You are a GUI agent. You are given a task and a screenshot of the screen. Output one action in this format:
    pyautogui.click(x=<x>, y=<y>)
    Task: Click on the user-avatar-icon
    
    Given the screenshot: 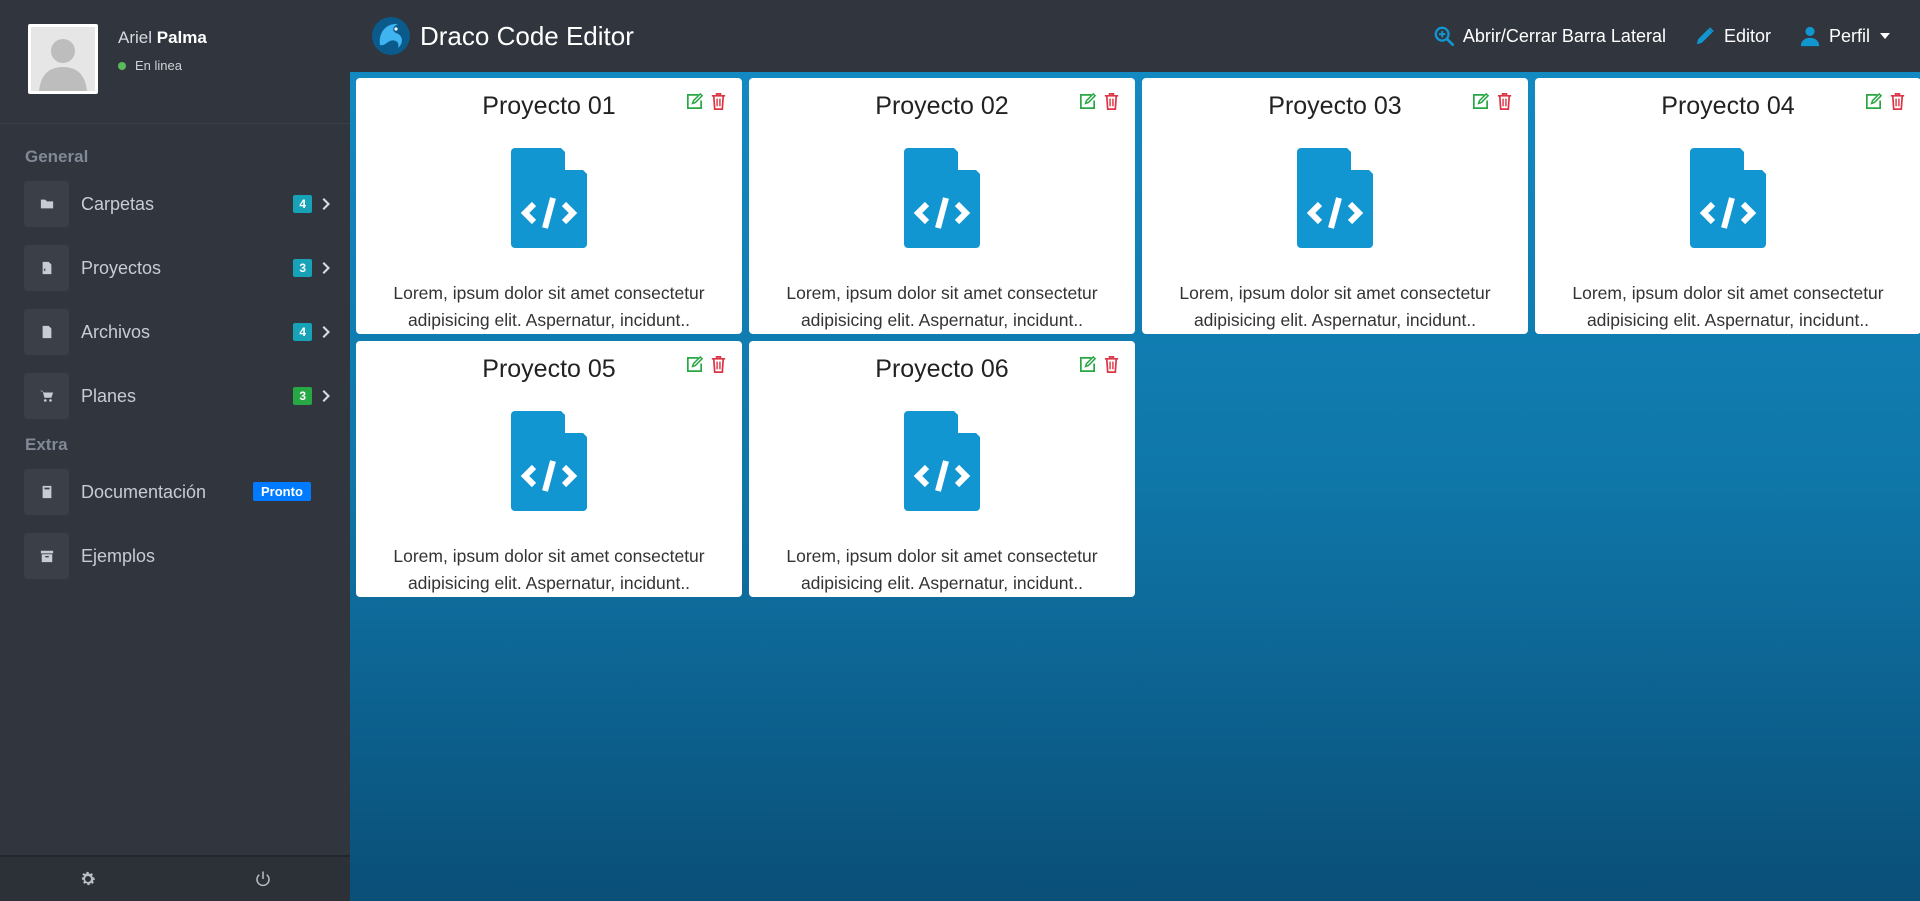 What is the action you would take?
    pyautogui.click(x=63, y=59)
    